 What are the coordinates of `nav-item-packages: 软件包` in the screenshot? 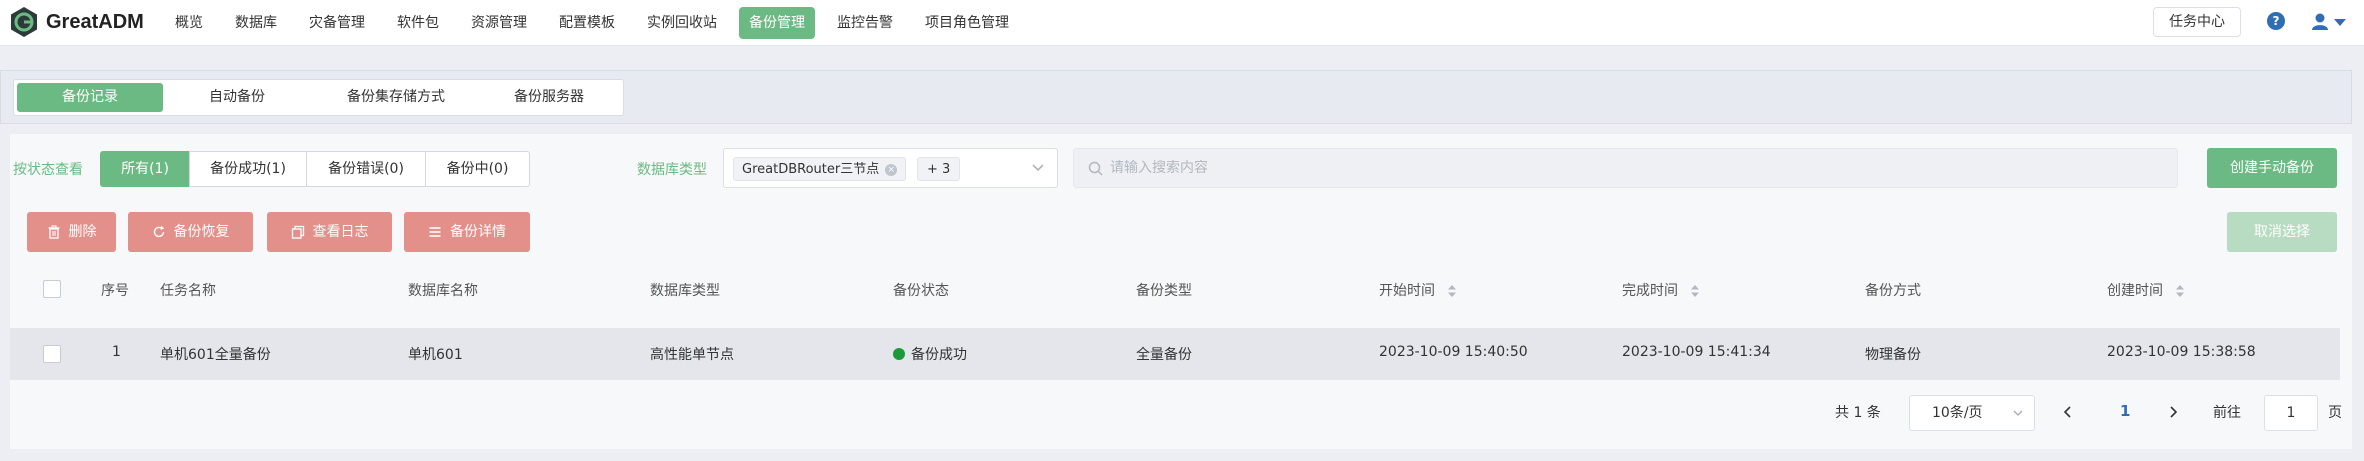 It's located at (418, 23).